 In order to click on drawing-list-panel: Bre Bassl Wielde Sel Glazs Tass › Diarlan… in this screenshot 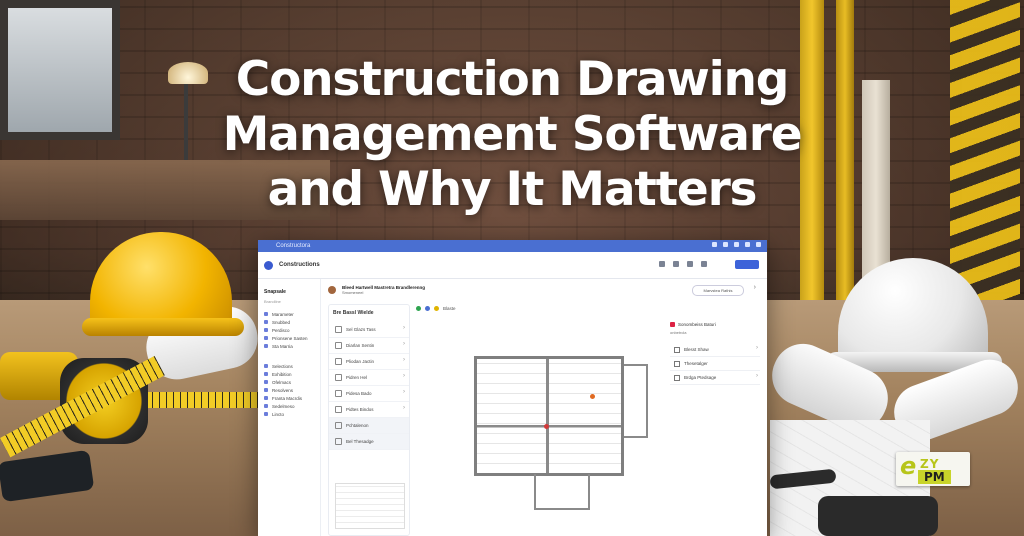, I will do `click(369, 420)`.